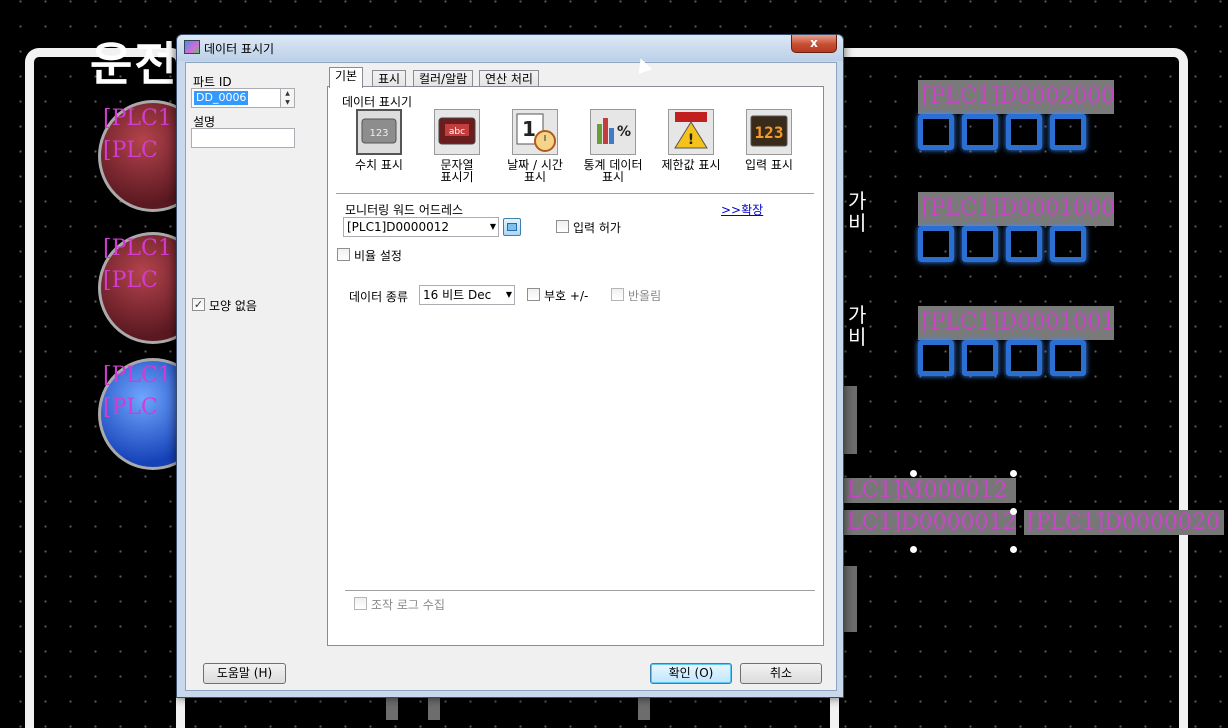  I want to click on limit-display-caption: 제한값 표시, so click(691, 165).